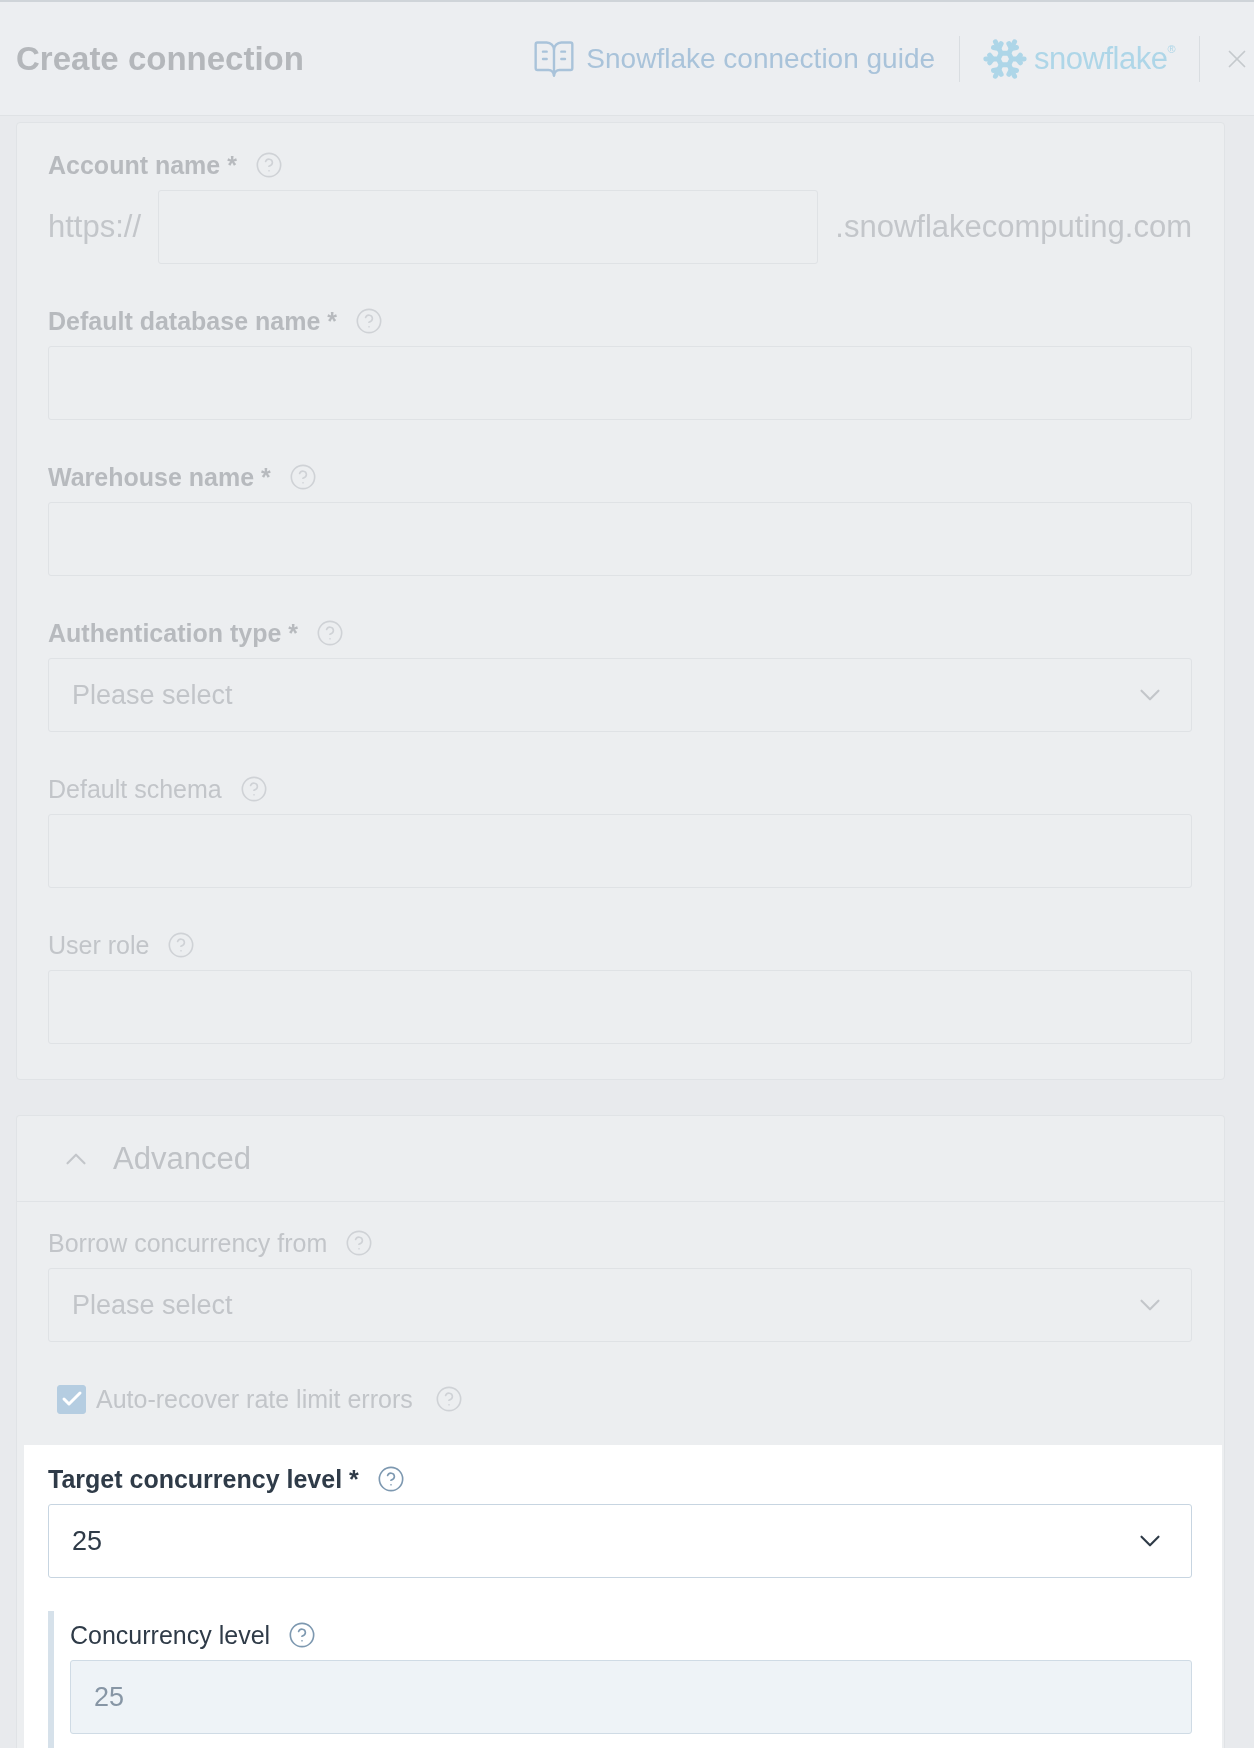 Image resolution: width=1254 pixels, height=1748 pixels. I want to click on select-field: 25, so click(620, 1541).